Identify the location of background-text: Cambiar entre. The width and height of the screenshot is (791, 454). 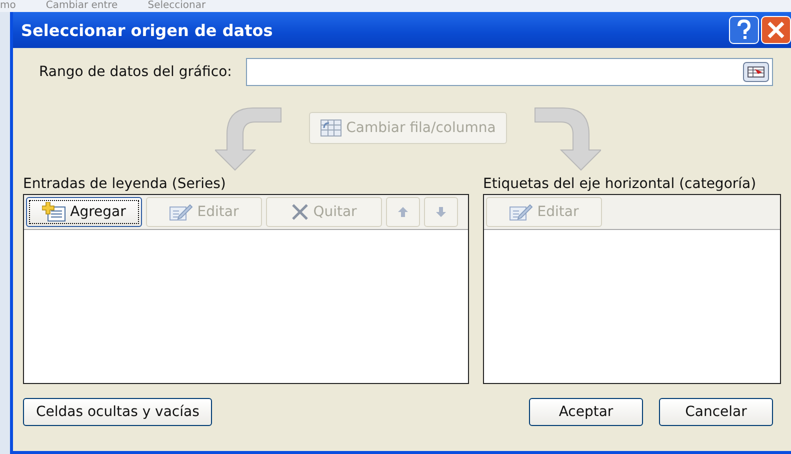
(82, 6).